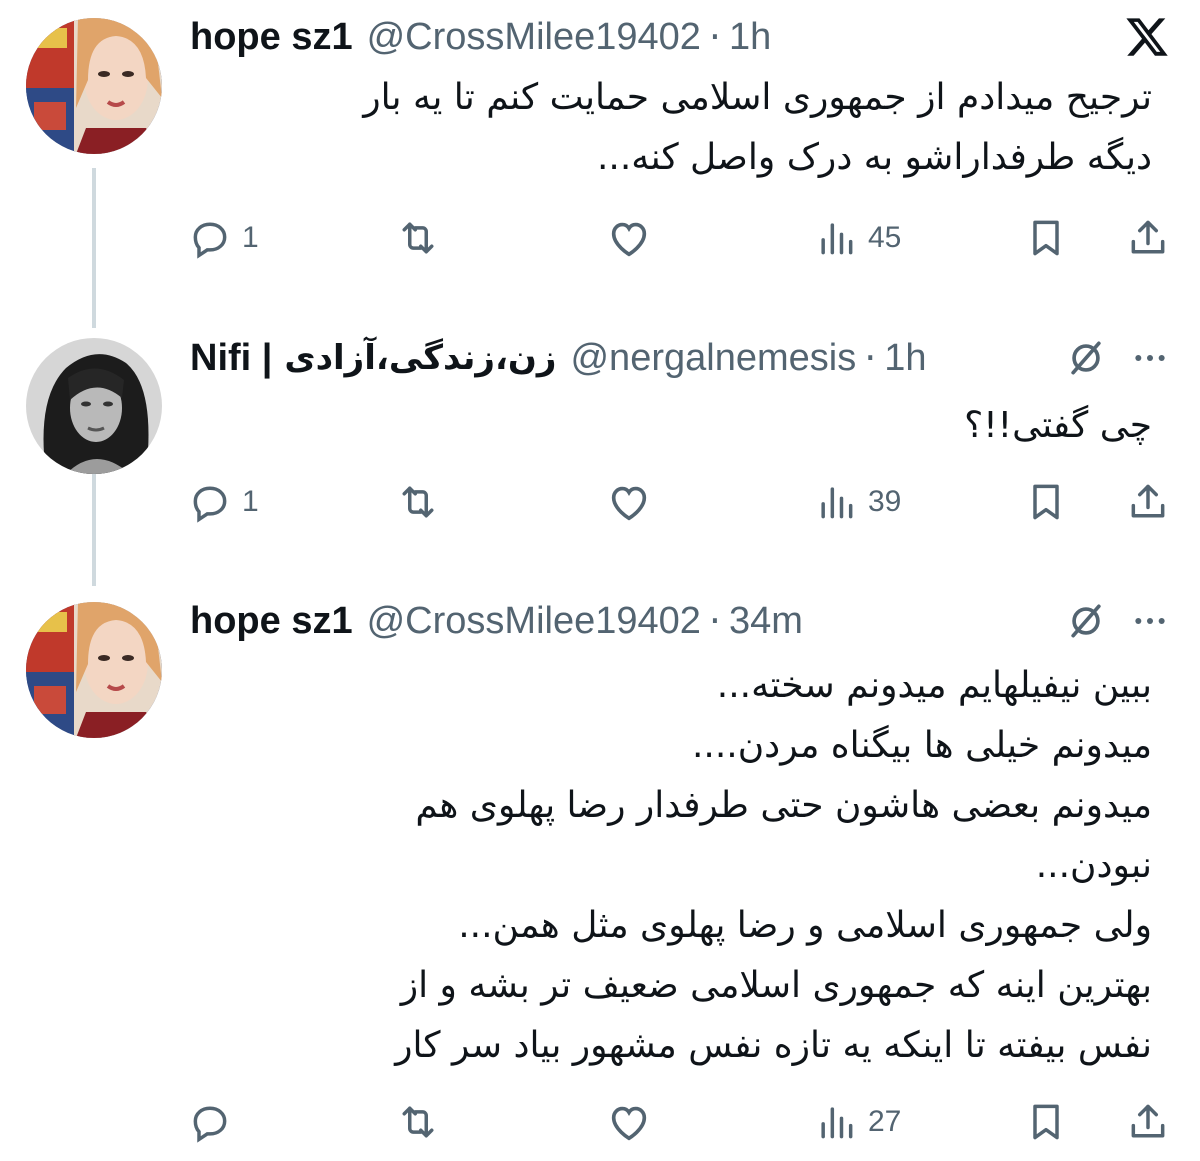 The height and width of the screenshot is (1161, 1200). What do you see at coordinates (885, 237) in the screenshot?
I see `views-count: 45` at bounding box center [885, 237].